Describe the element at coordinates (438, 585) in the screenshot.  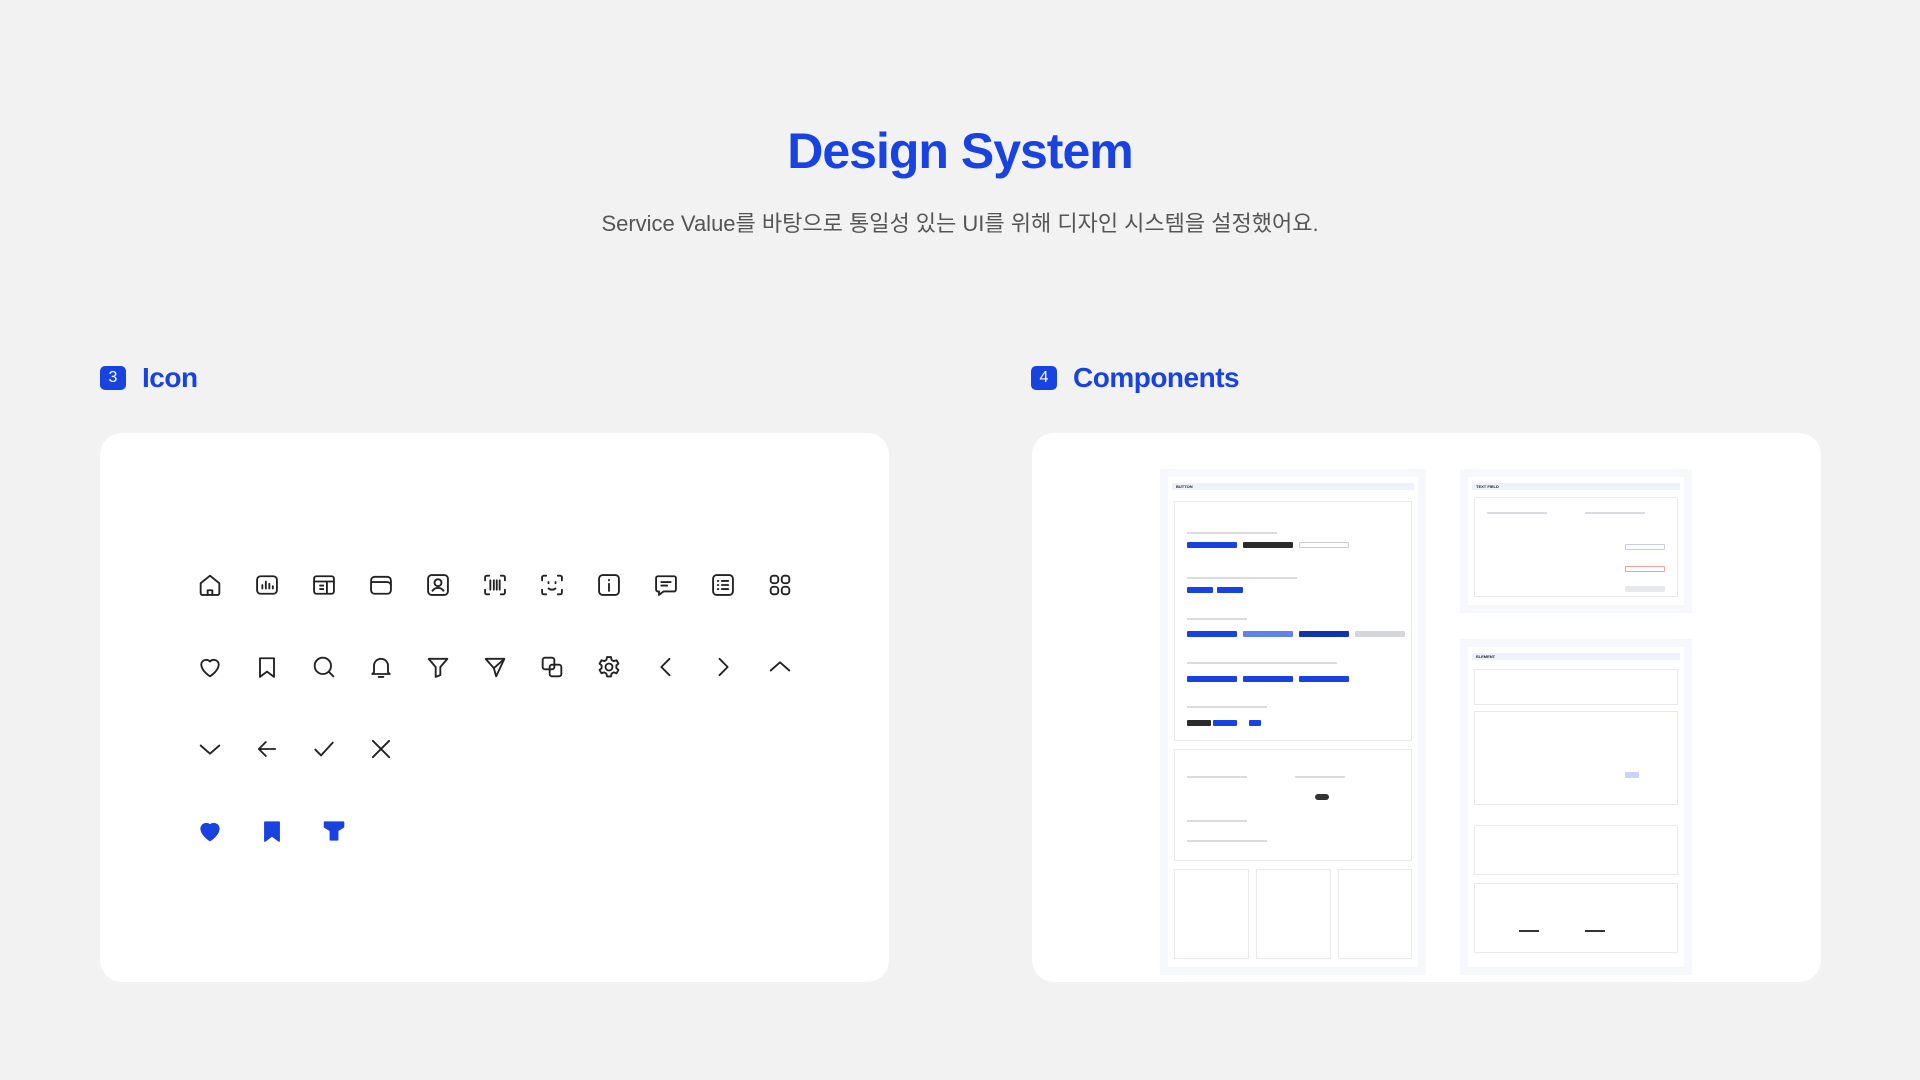
I see `profile-icon` at that location.